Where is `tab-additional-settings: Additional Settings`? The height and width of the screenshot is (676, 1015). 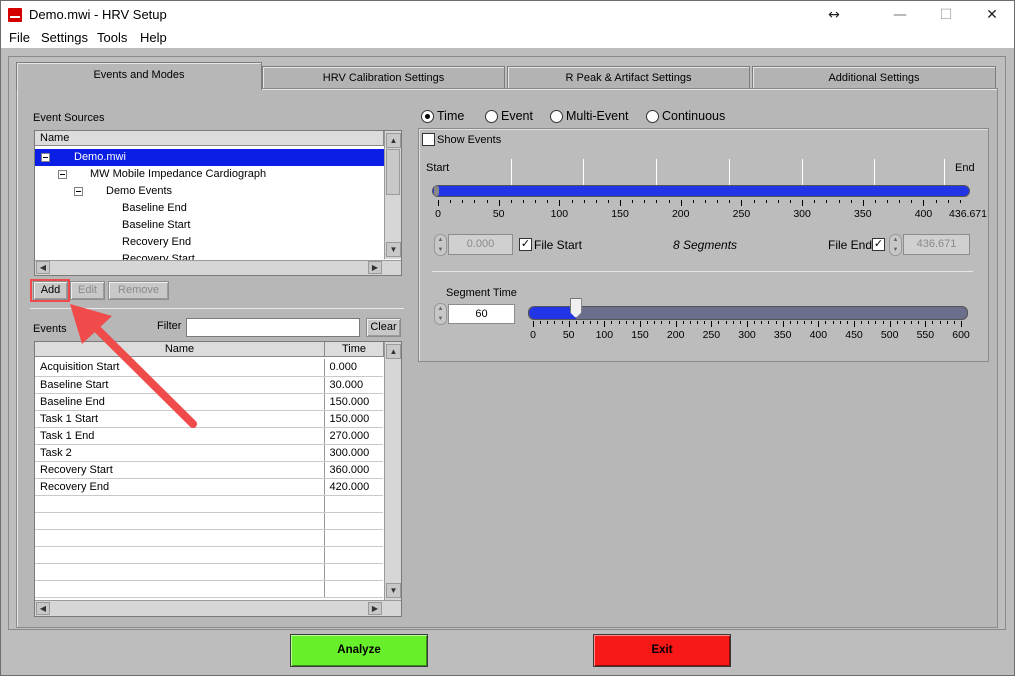
tab-additional-settings: Additional Settings is located at coordinates (874, 77).